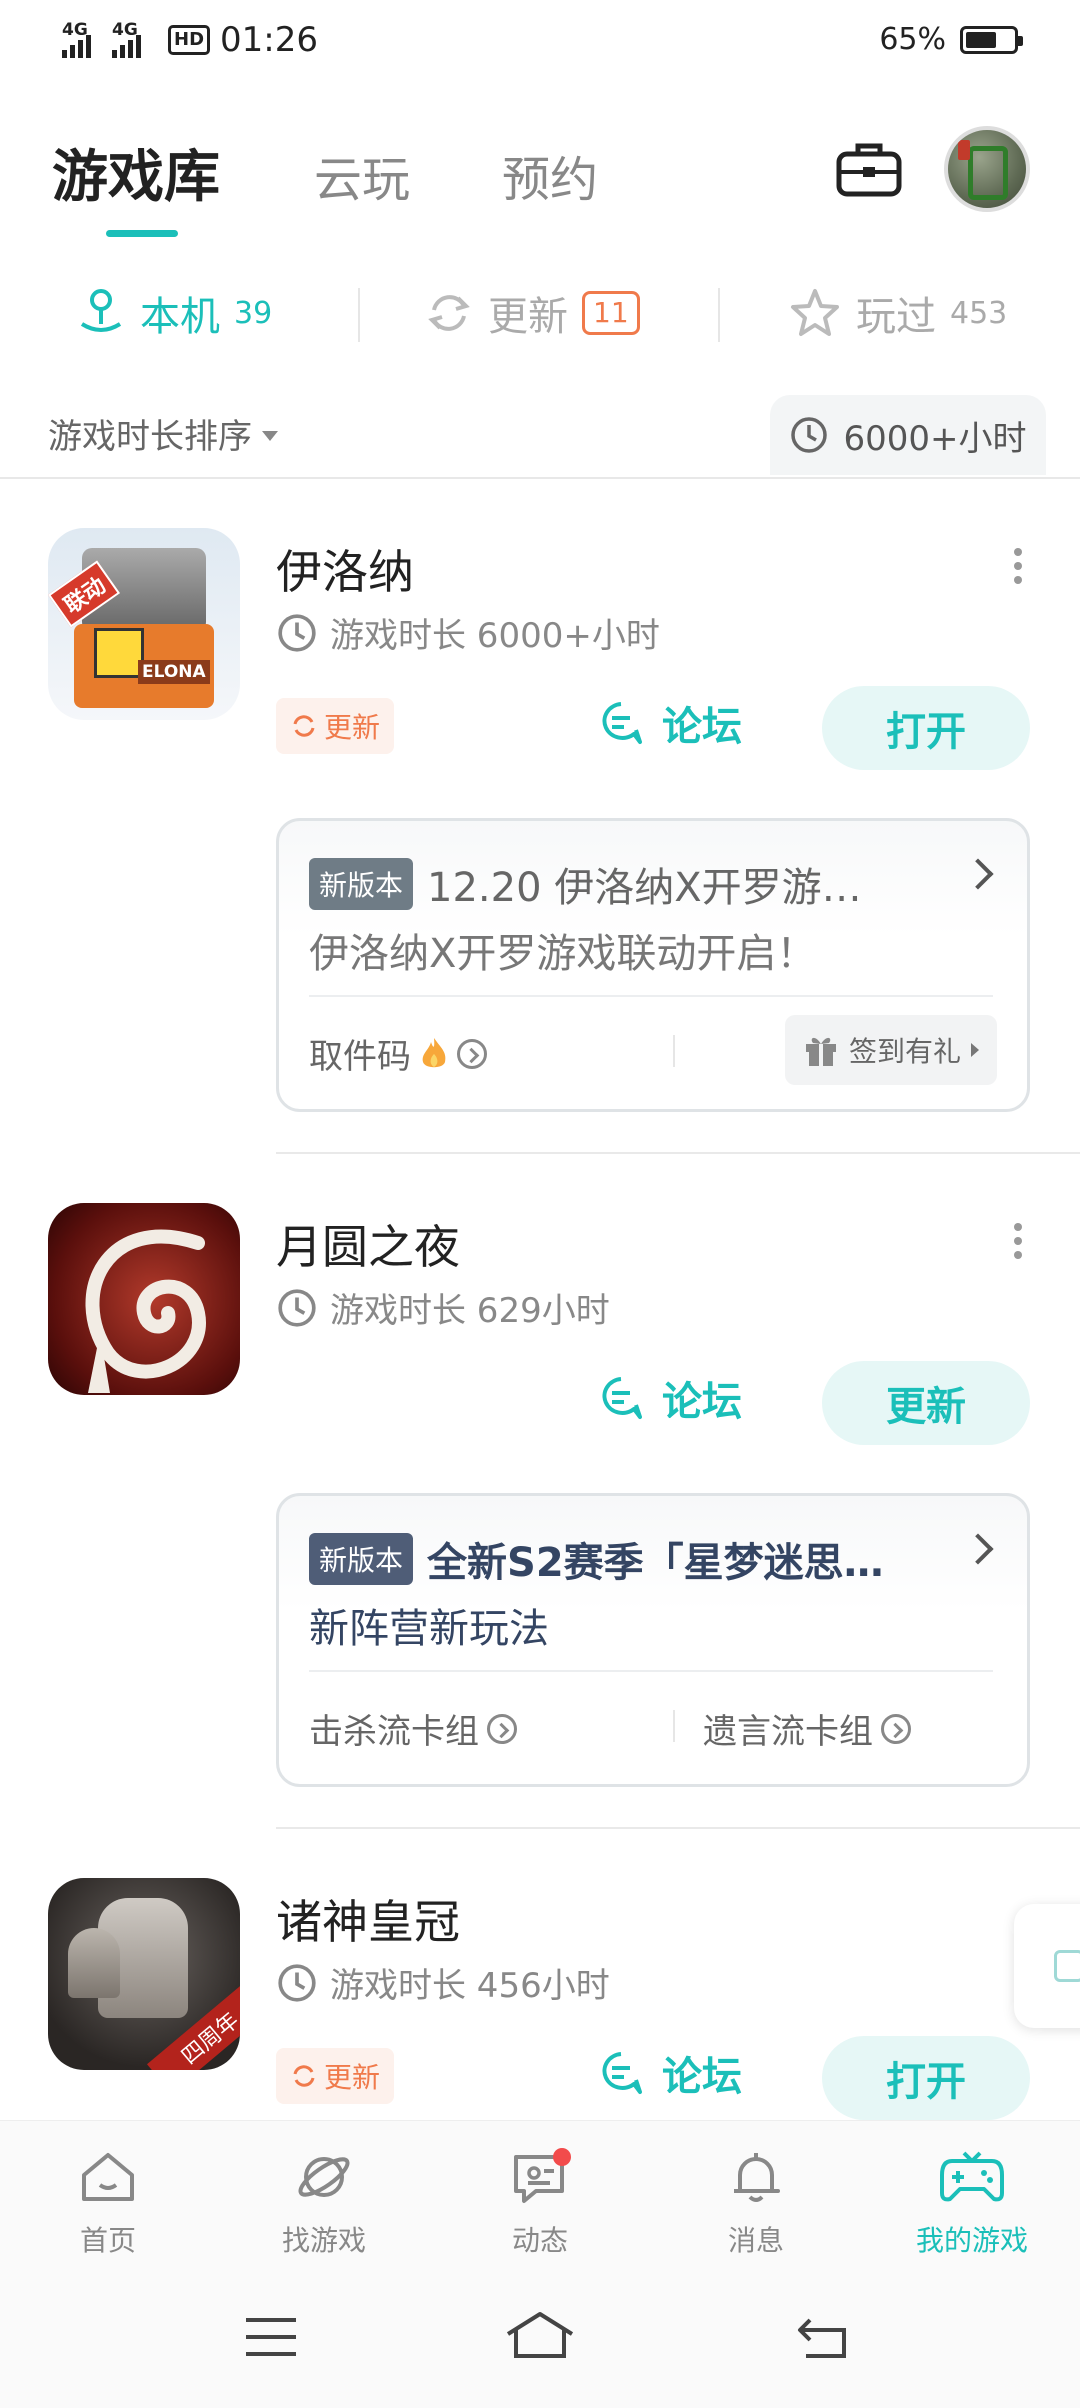  I want to click on tab-game-library: 游戏库, so click(136, 172).